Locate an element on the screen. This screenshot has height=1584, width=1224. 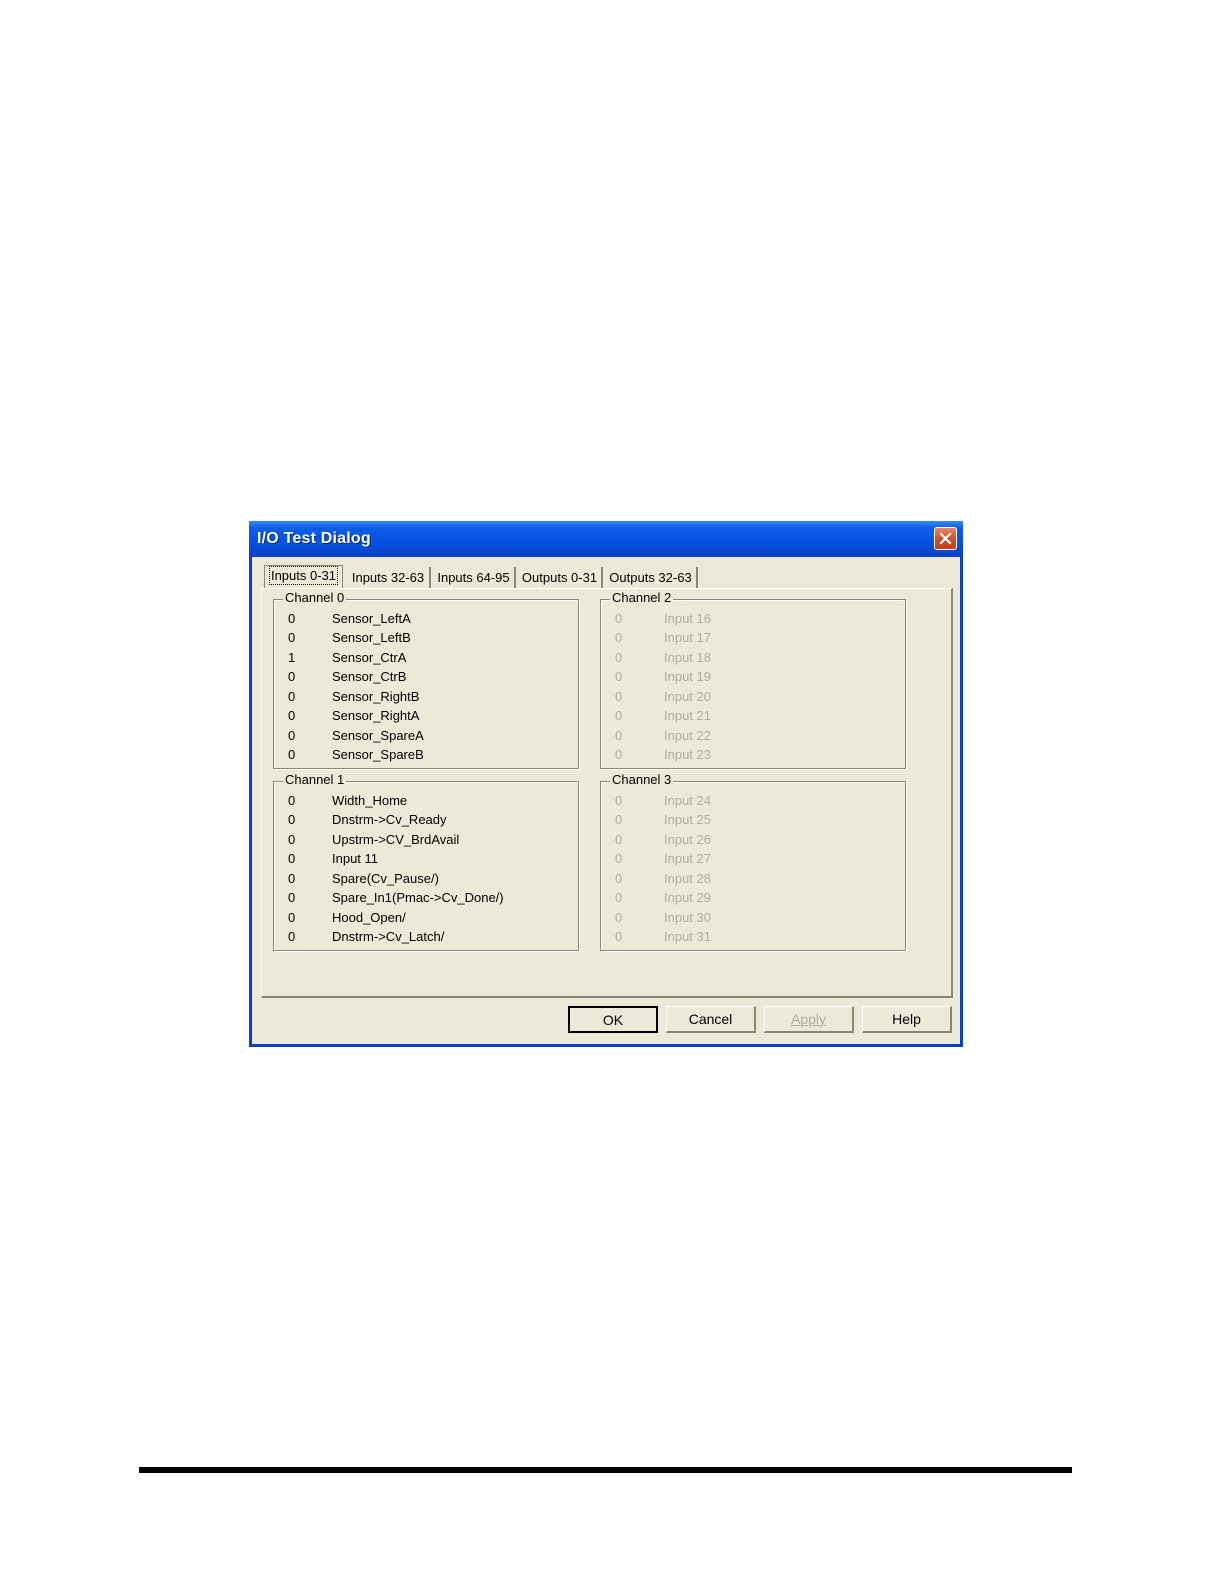
io-name: Hood_Open/ is located at coordinates (369, 917).